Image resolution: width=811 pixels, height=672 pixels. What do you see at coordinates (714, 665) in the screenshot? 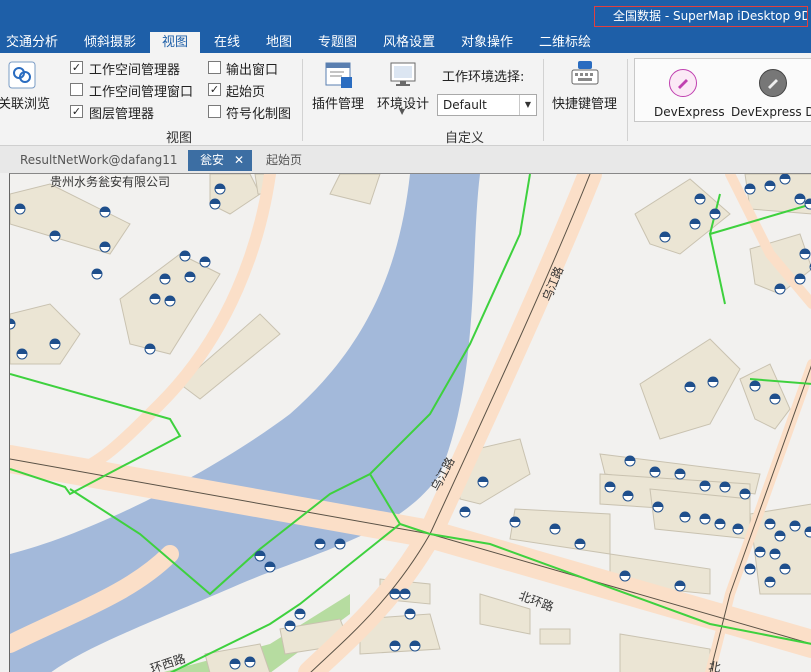
I see `map-label-road-bei: 北` at bounding box center [714, 665].